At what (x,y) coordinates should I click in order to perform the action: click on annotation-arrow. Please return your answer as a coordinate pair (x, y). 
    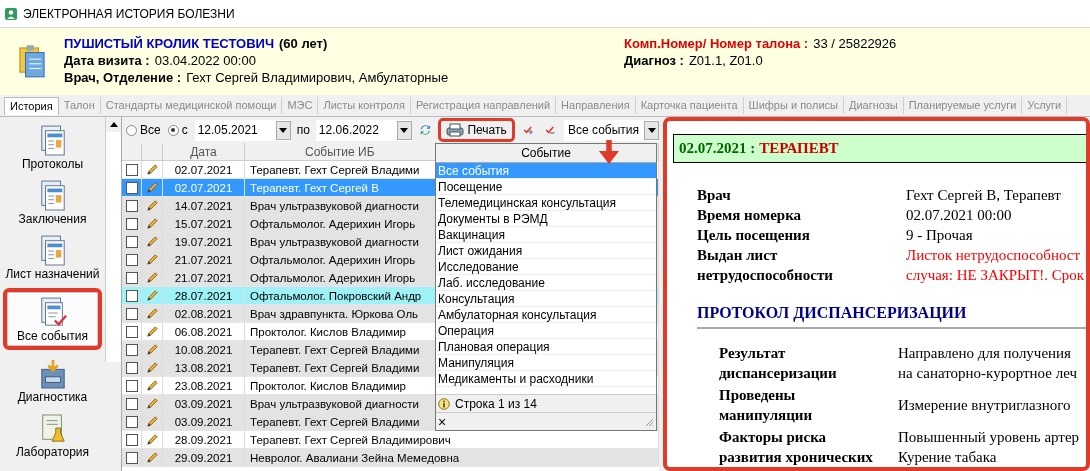
    Looking at the image, I should click on (609, 152).